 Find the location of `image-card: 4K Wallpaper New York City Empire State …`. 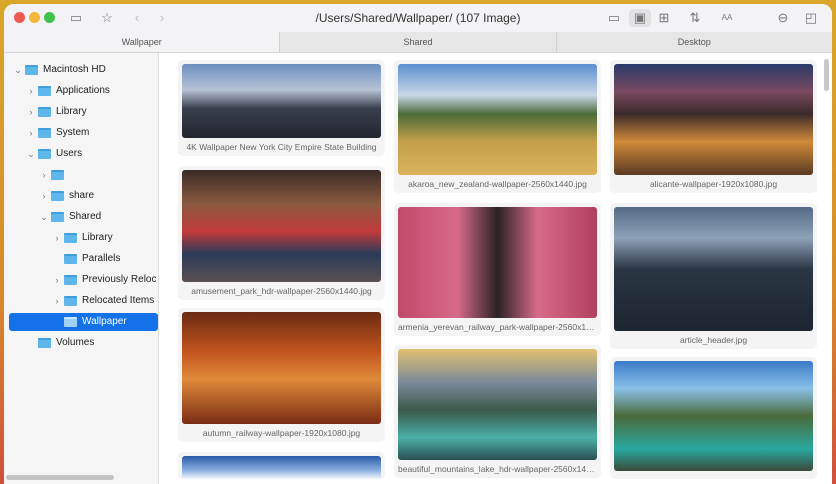

image-card: 4K Wallpaper New York City Empire State … is located at coordinates (281, 108).